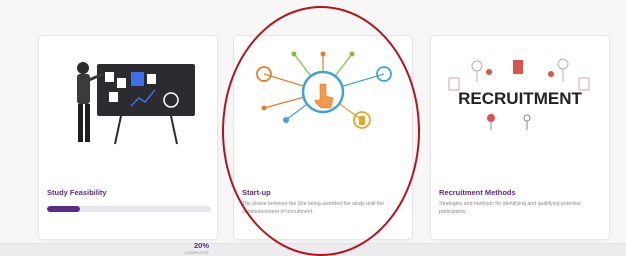 Image resolution: width=626 pixels, height=256 pixels. What do you see at coordinates (324, 90) in the screenshot?
I see `network-hand-illustration` at bounding box center [324, 90].